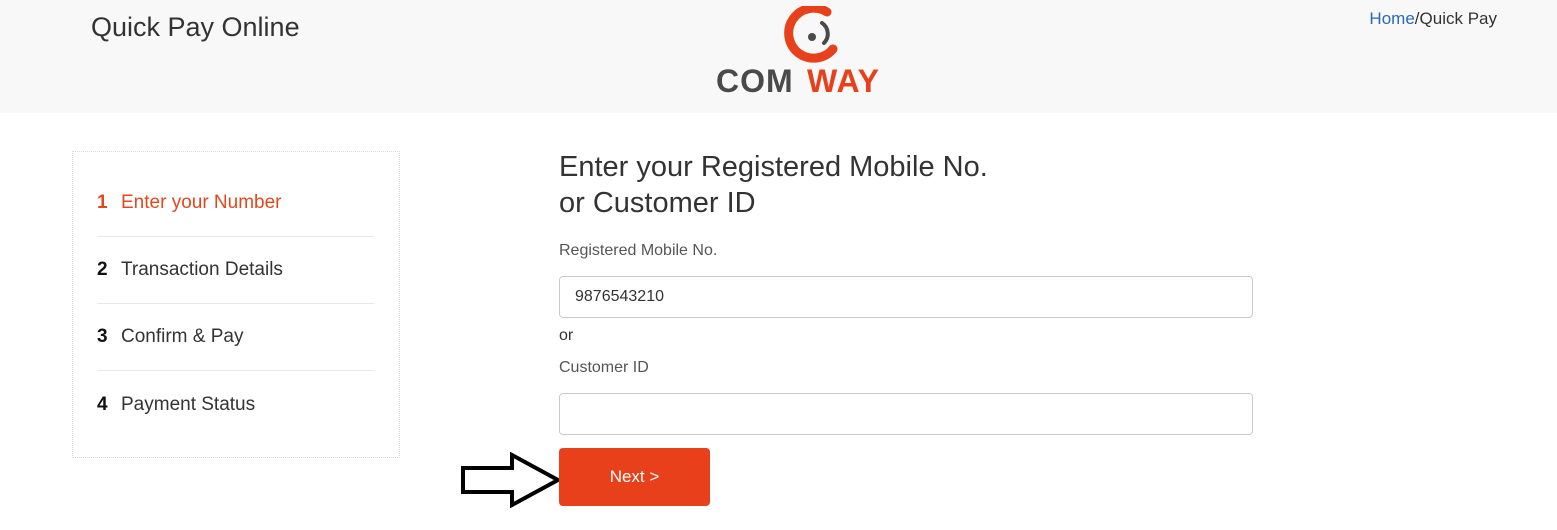 The image size is (1557, 530). I want to click on form-heading-line2: or Customer ID, so click(657, 203).